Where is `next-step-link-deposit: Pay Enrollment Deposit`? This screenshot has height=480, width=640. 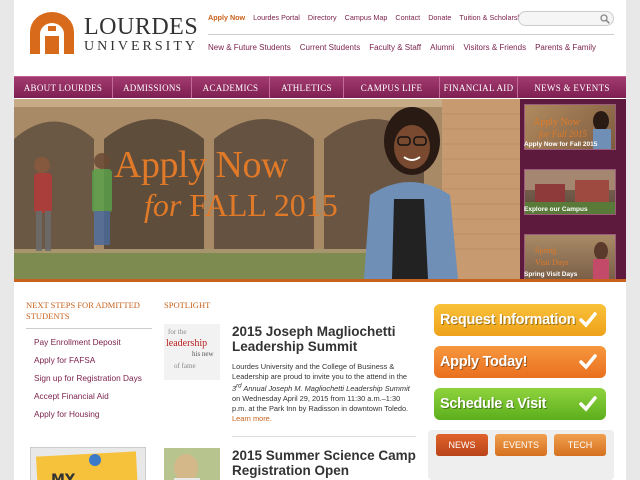
next-step-link-deposit: Pay Enrollment Deposit is located at coordinates (89, 342).